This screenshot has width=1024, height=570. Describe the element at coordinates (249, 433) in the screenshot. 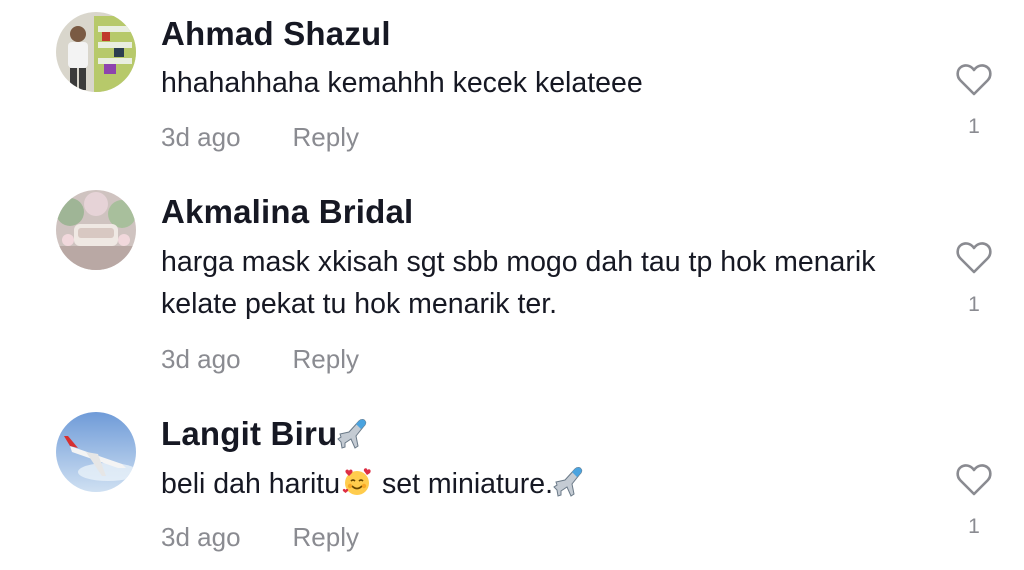

I see `username-text: Langit Biru` at that location.